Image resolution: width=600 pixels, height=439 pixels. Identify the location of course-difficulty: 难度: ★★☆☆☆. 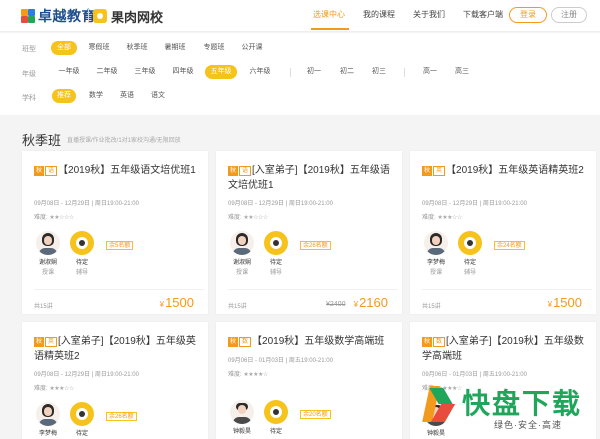
(248, 216).